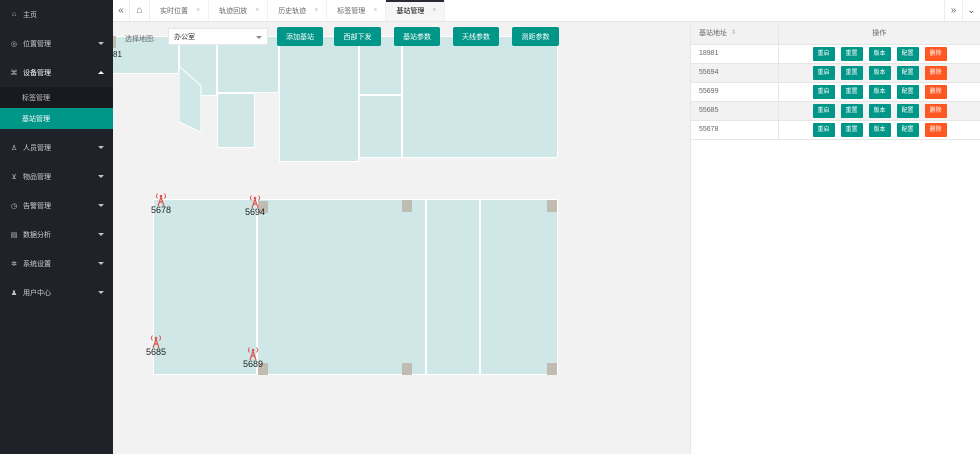  I want to click on column-header-address: 基站地址 ⇕, so click(735, 33).